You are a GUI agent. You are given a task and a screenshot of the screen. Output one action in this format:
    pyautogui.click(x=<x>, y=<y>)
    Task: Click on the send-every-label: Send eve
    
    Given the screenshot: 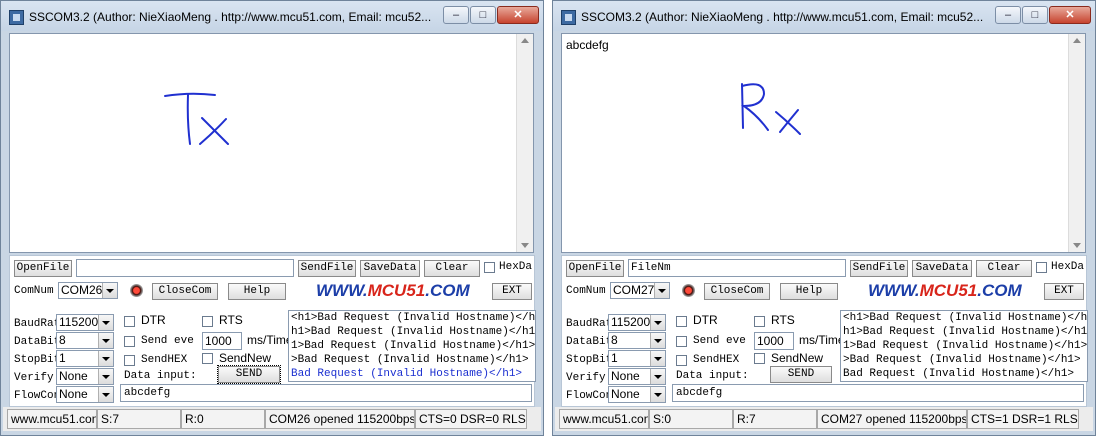 What is the action you would take?
    pyautogui.click(x=167, y=341)
    